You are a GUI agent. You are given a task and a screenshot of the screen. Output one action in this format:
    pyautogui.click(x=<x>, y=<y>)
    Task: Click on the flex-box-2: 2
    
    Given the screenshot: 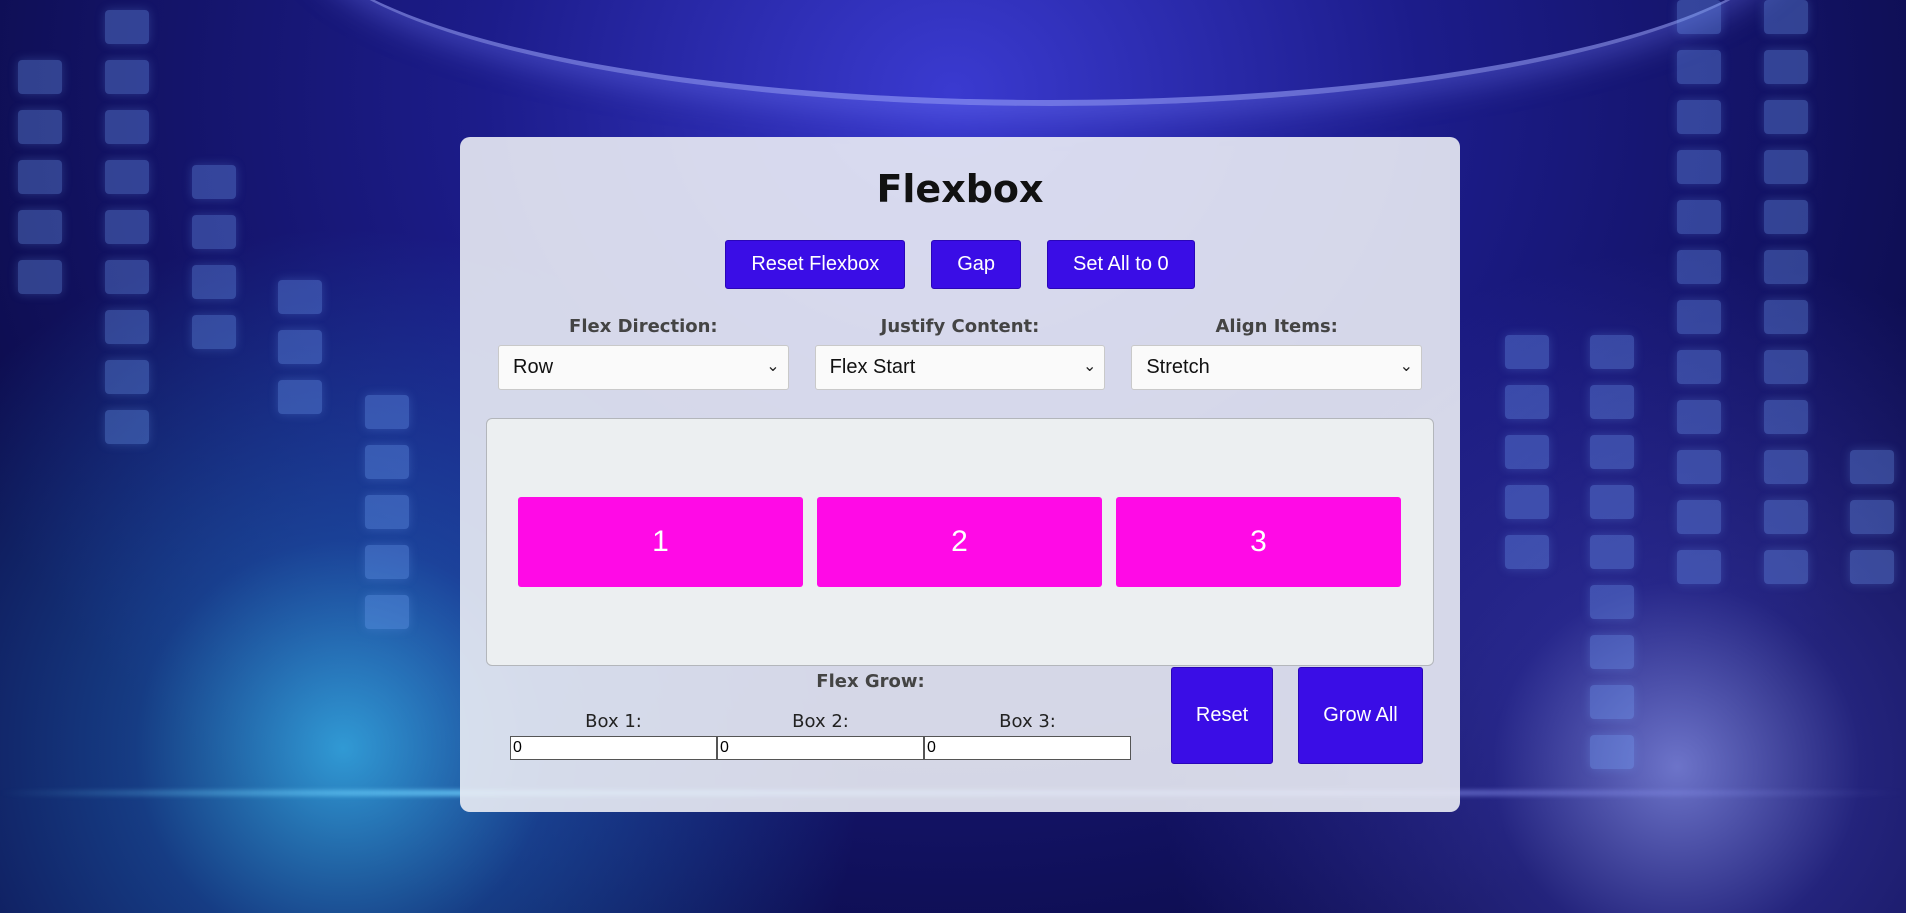 What is the action you would take?
    pyautogui.click(x=959, y=542)
    